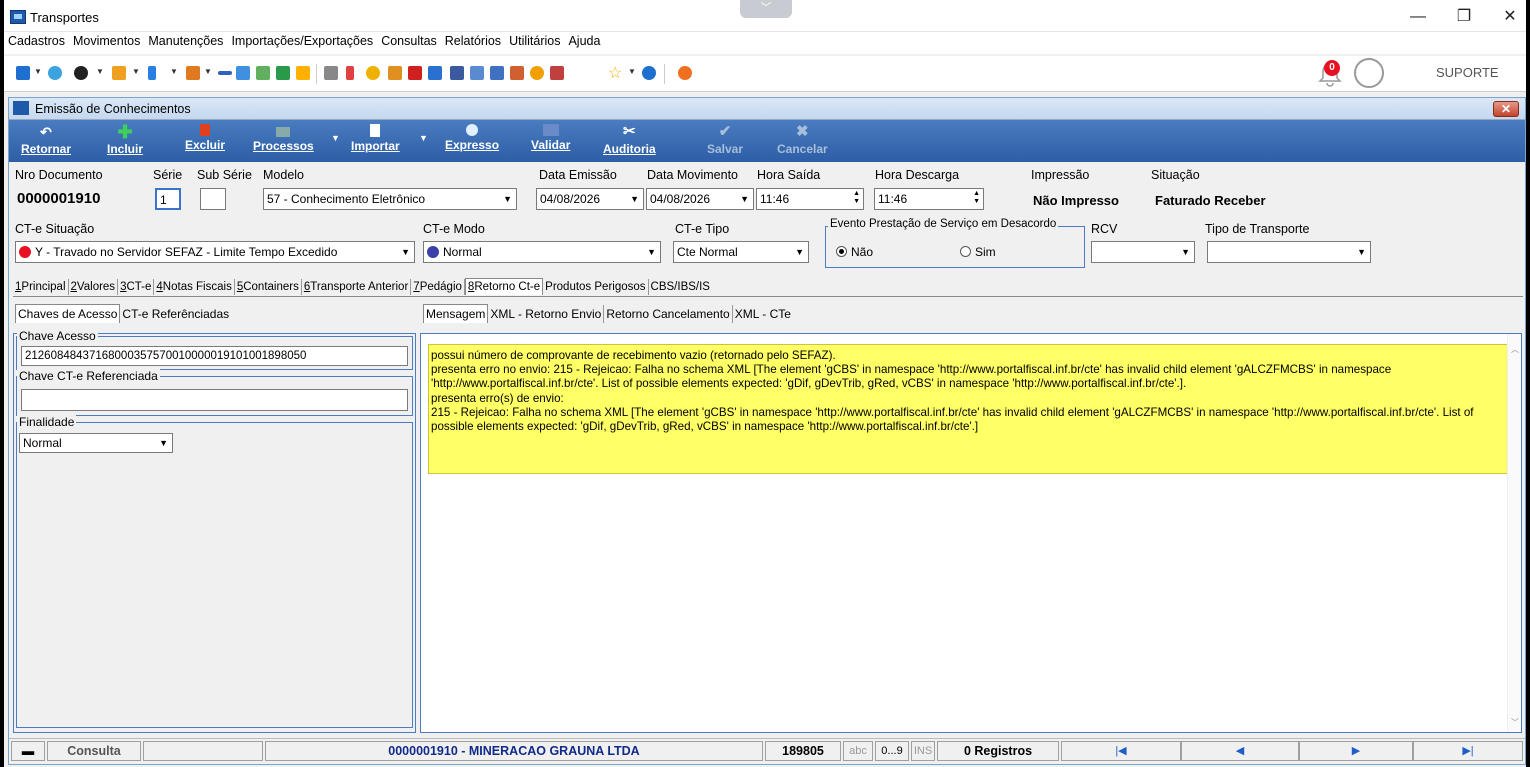  What do you see at coordinates (46, 140) in the screenshot?
I see `retornar-button: ↶ Retornar` at bounding box center [46, 140].